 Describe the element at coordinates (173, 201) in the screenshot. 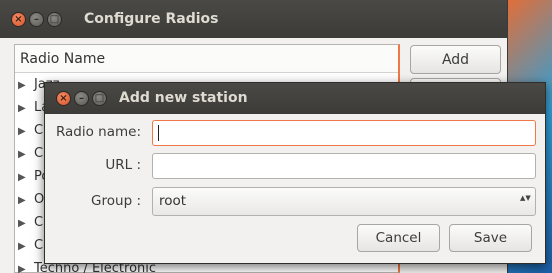

I see `group-selected-value: root` at that location.